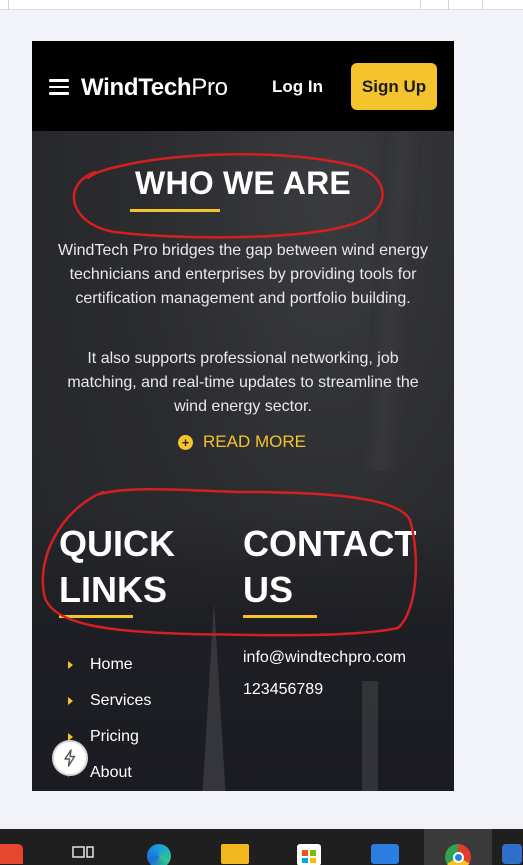 The width and height of the screenshot is (523, 865). I want to click on link-label: Home, so click(111, 664).